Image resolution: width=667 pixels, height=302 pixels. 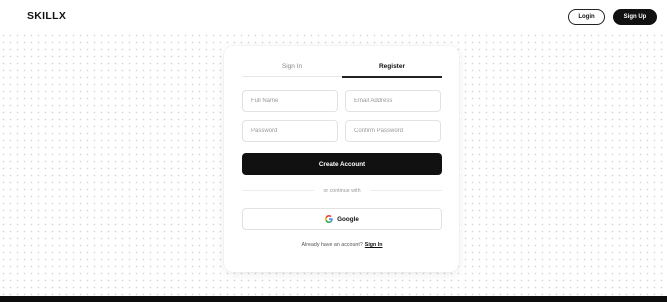 What do you see at coordinates (329, 219) in the screenshot?
I see `google-g-icon` at bounding box center [329, 219].